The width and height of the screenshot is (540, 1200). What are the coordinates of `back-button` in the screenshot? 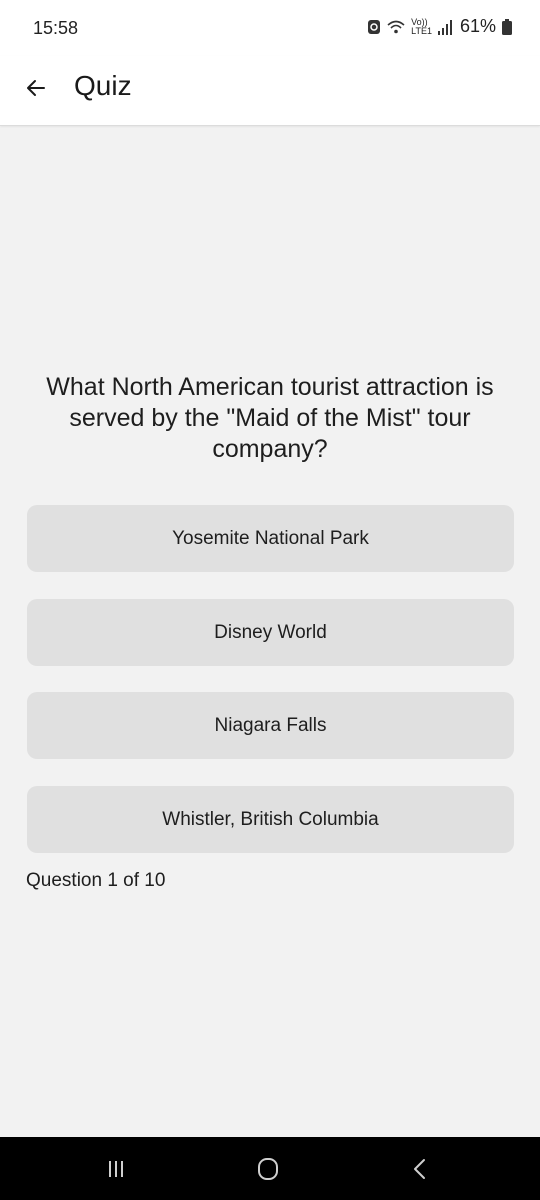 It's located at (36, 88).